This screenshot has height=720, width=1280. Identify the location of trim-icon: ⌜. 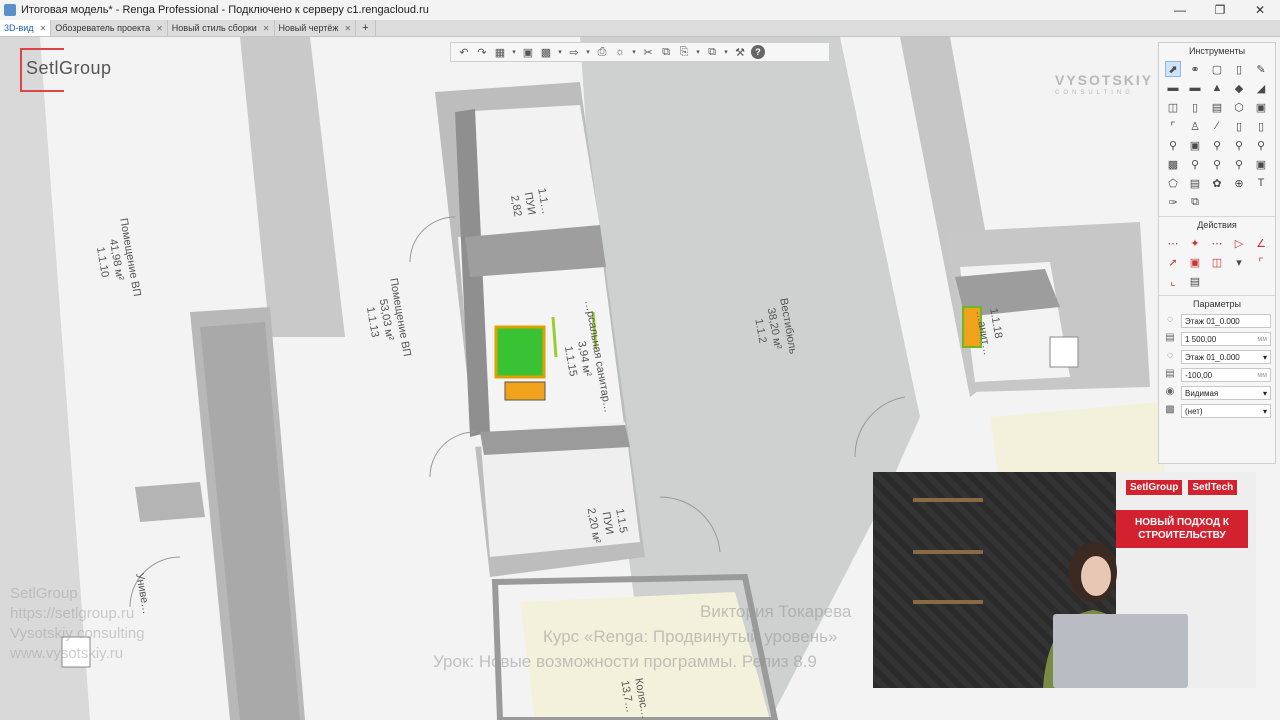
(1261, 262).